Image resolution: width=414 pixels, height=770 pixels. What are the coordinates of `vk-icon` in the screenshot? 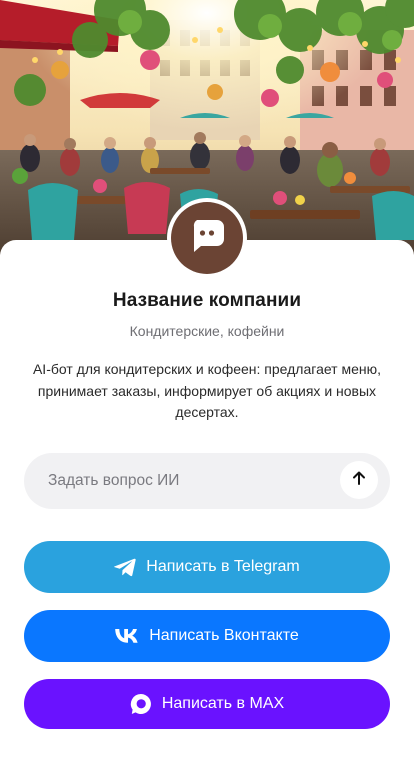 It's located at (127, 636).